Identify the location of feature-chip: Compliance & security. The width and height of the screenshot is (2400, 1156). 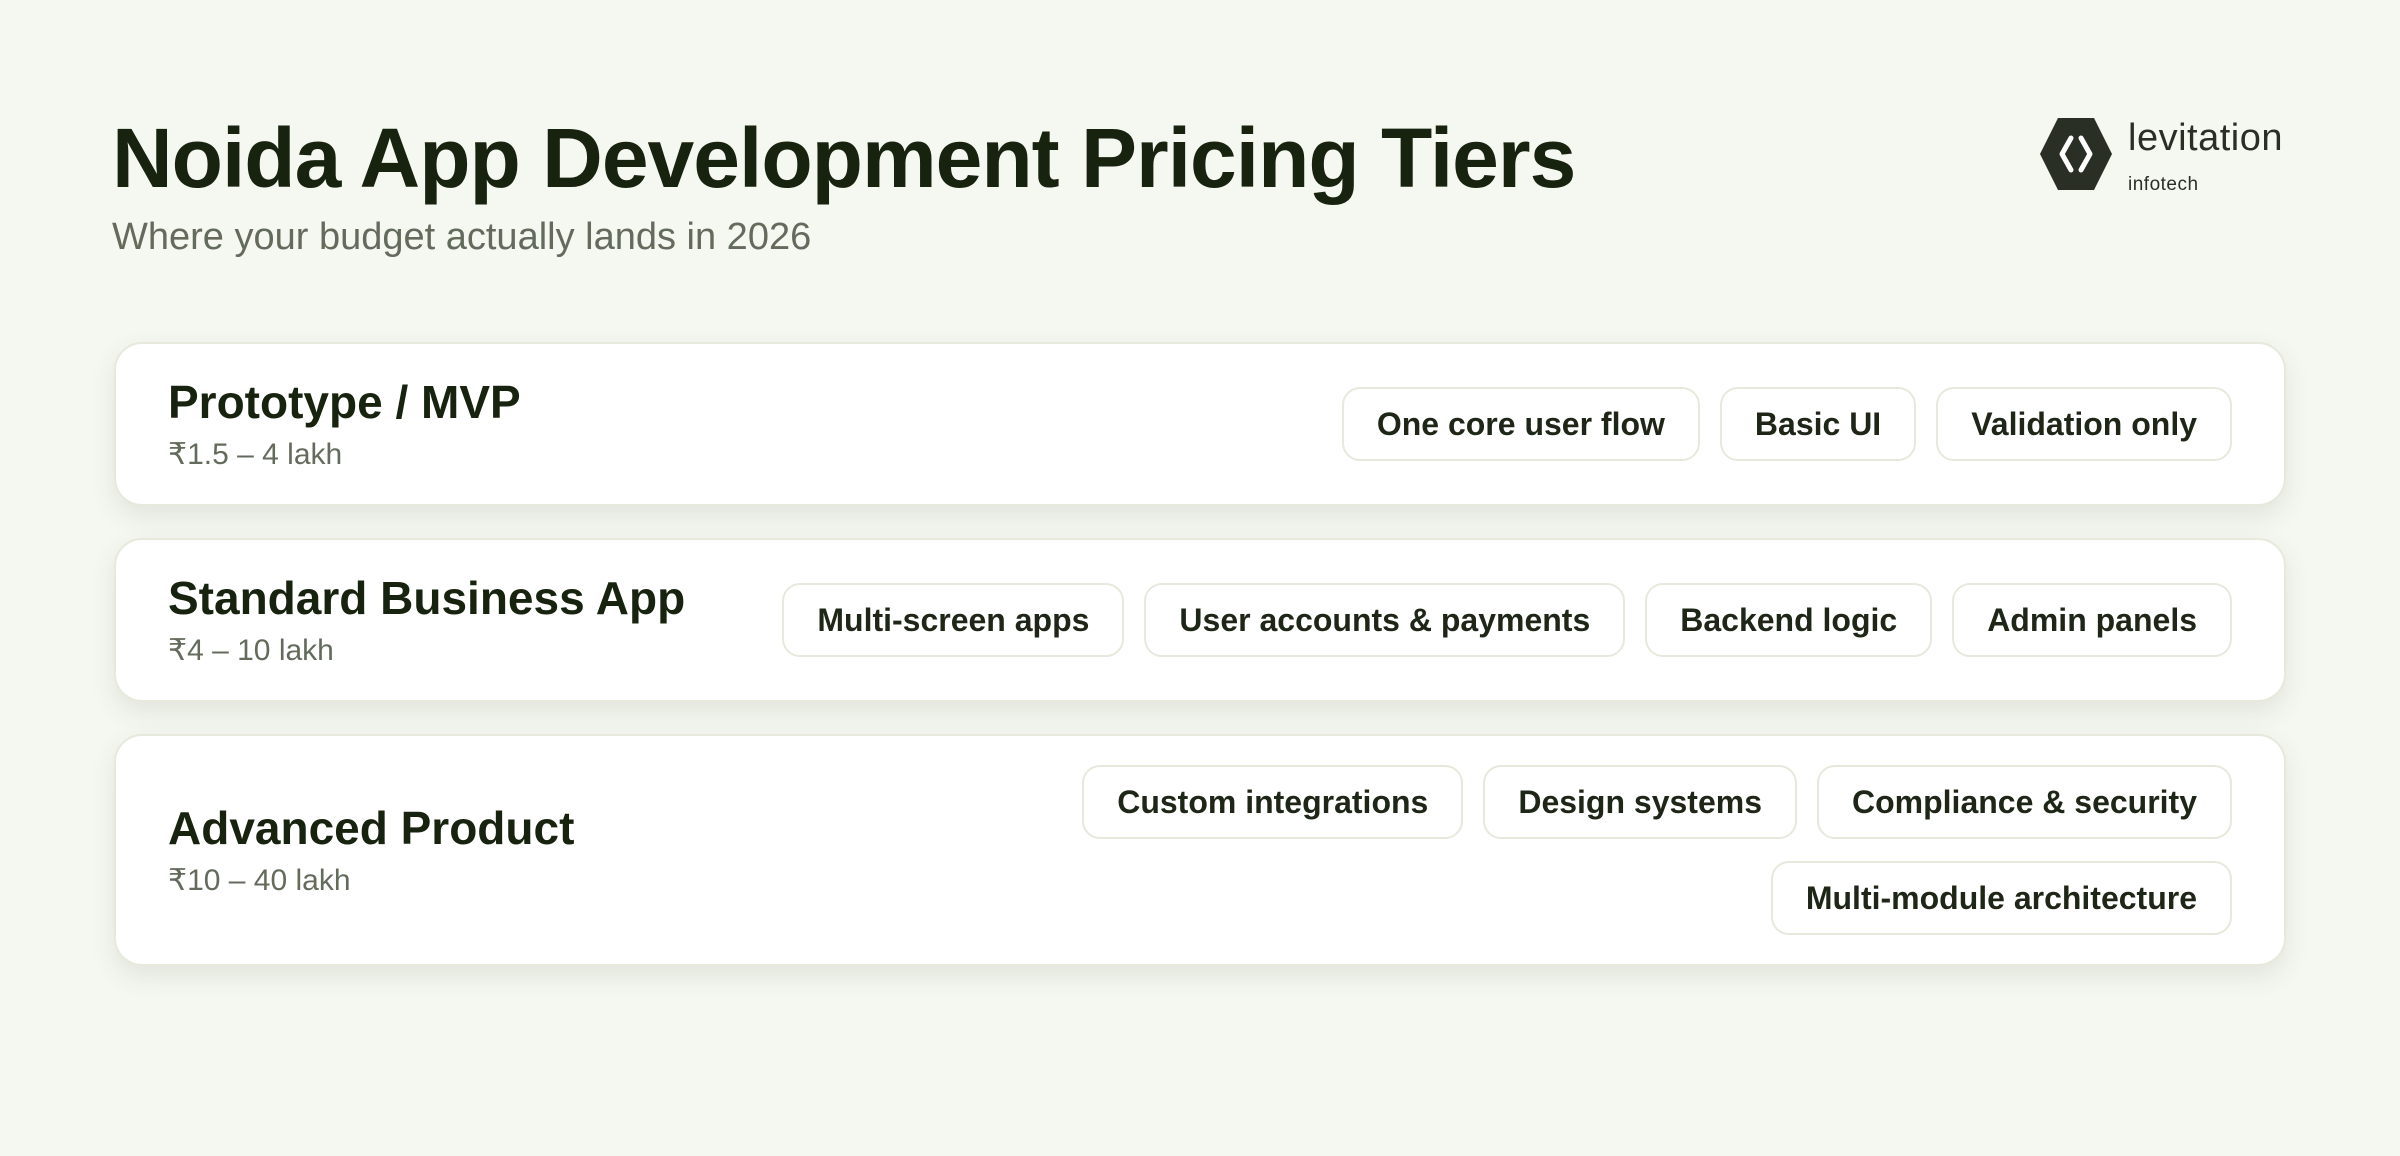
(2024, 802).